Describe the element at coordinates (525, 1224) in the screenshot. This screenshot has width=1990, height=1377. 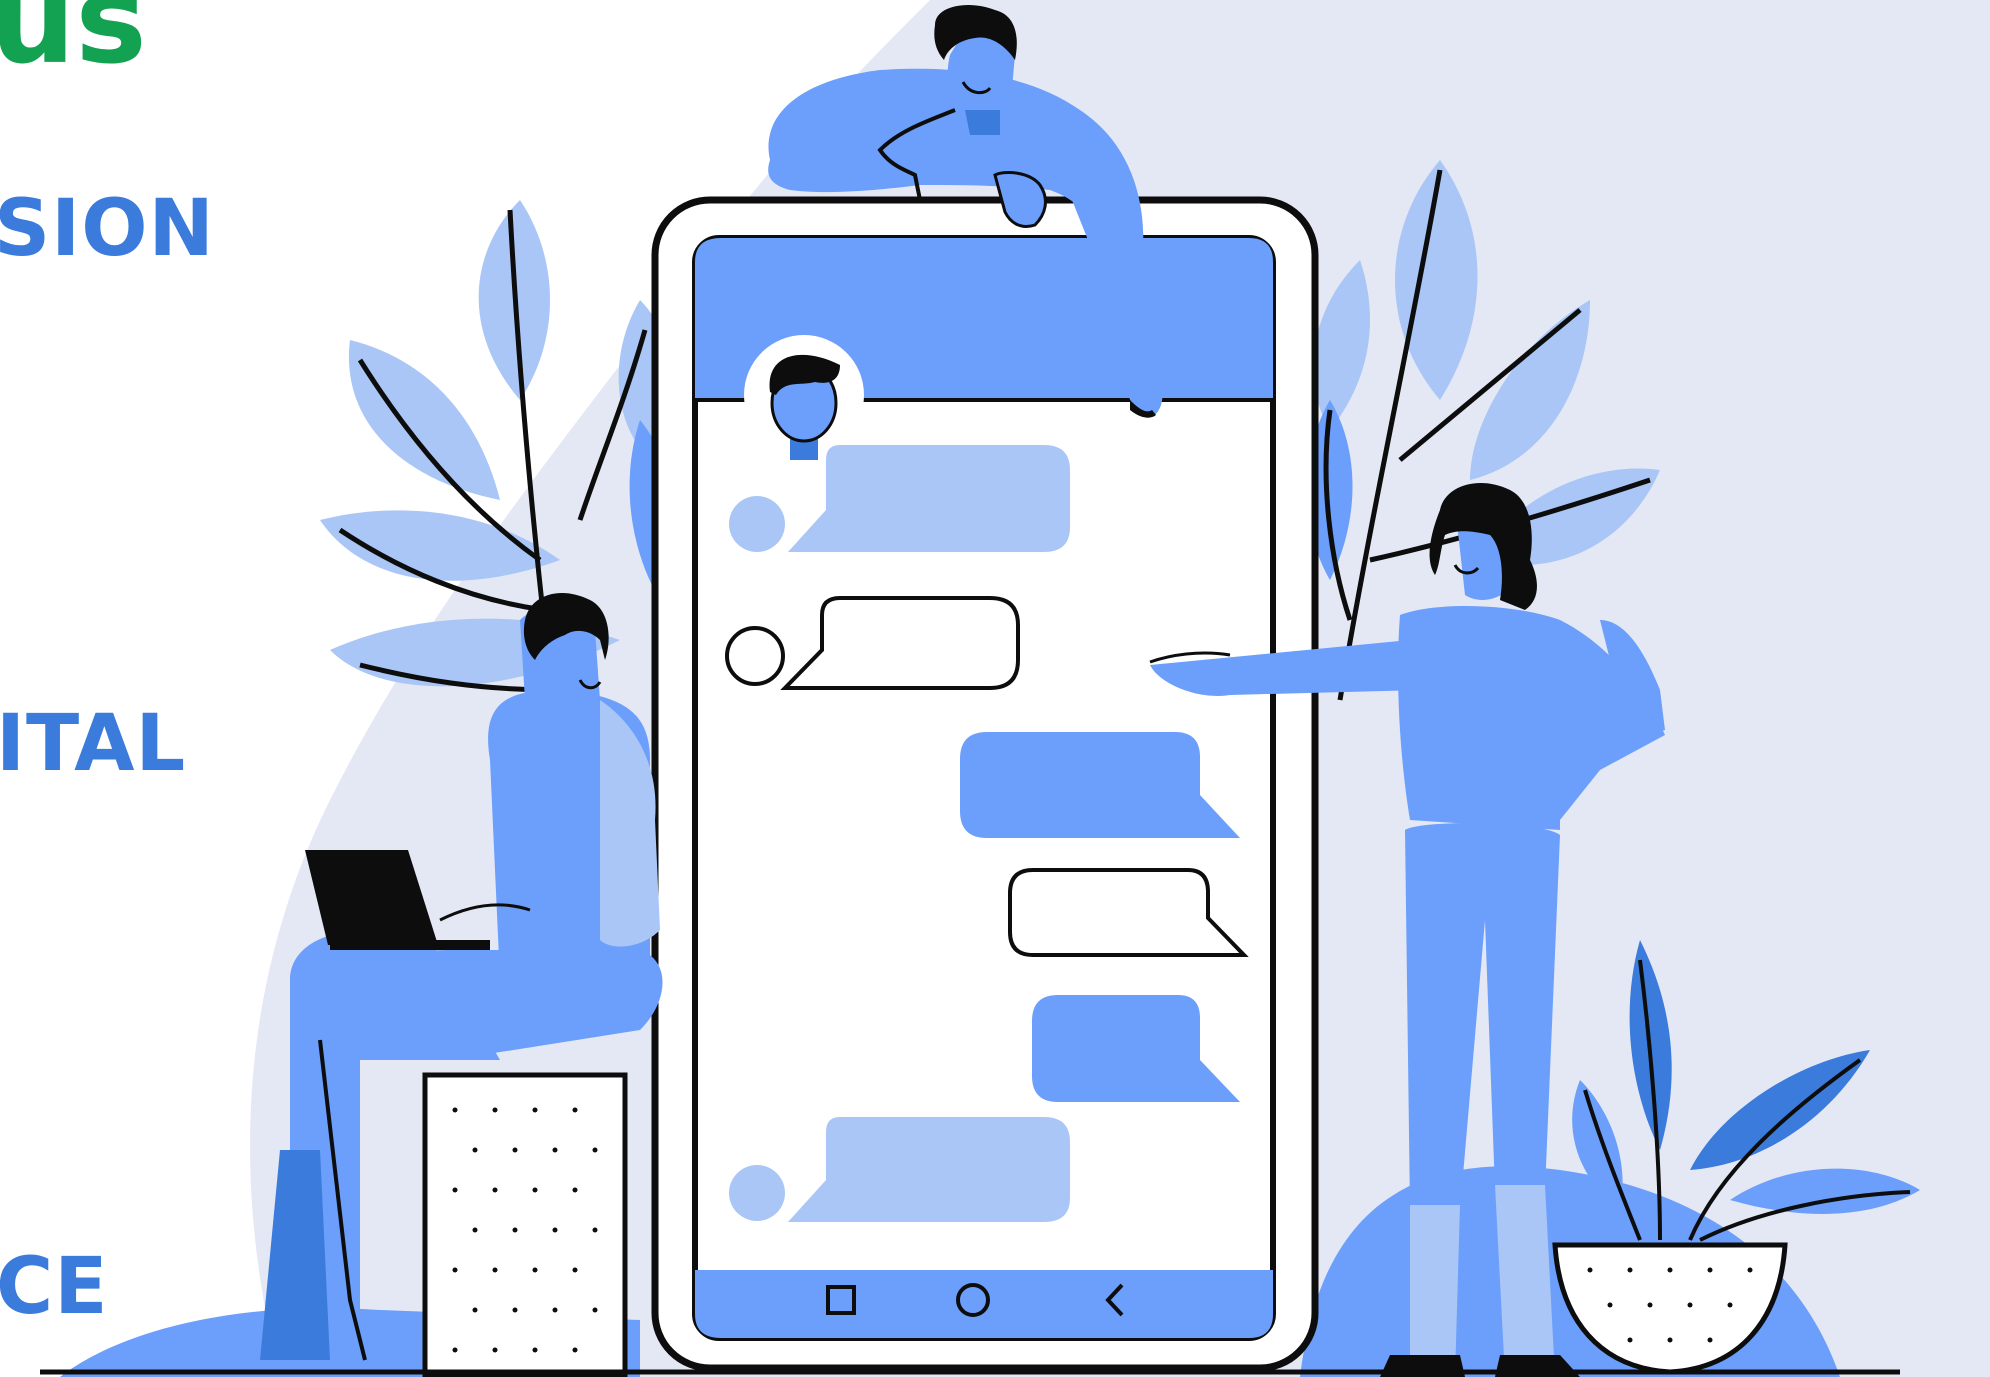
I see `dotted-stool` at that location.